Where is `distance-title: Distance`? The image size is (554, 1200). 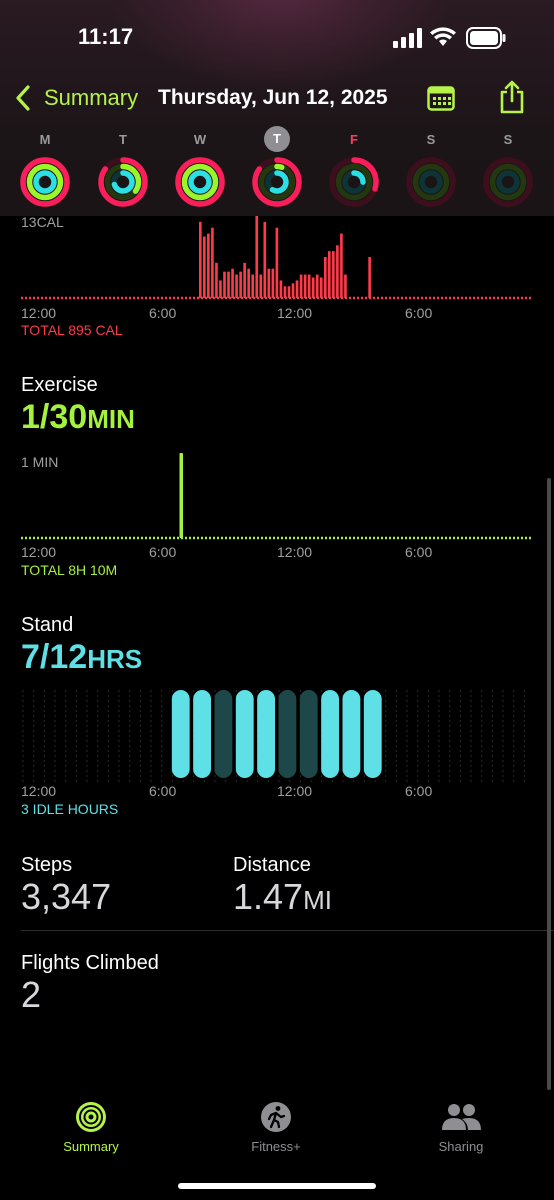
distance-title: Distance is located at coordinates (272, 865).